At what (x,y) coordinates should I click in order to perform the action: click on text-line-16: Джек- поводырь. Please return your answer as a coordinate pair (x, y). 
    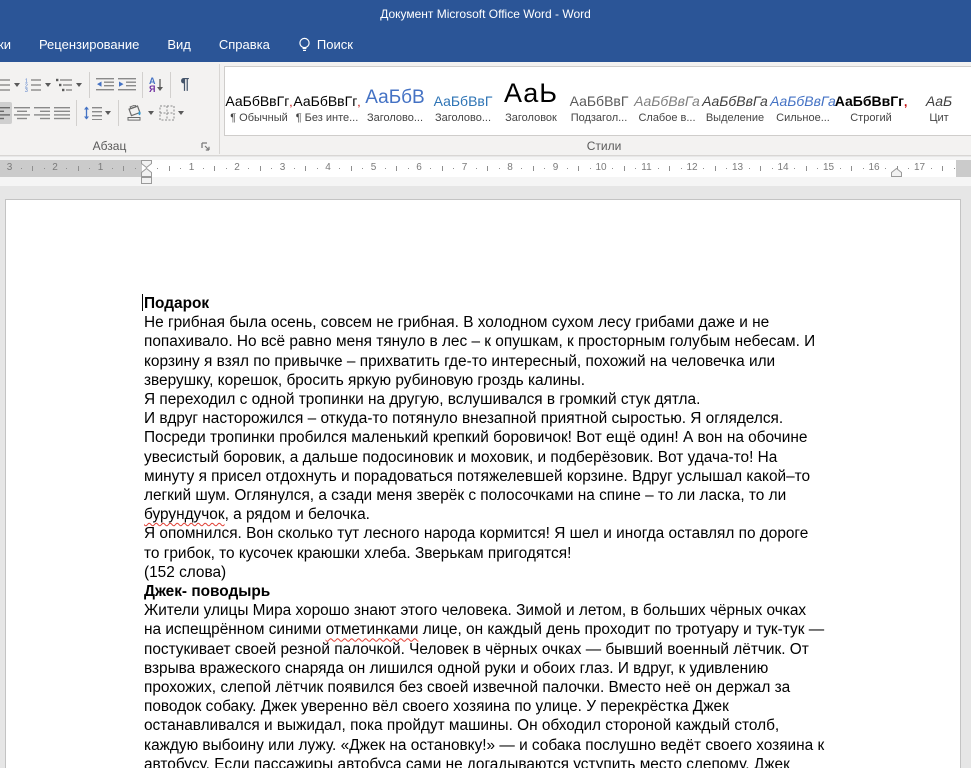
    Looking at the image, I should click on (539, 591).